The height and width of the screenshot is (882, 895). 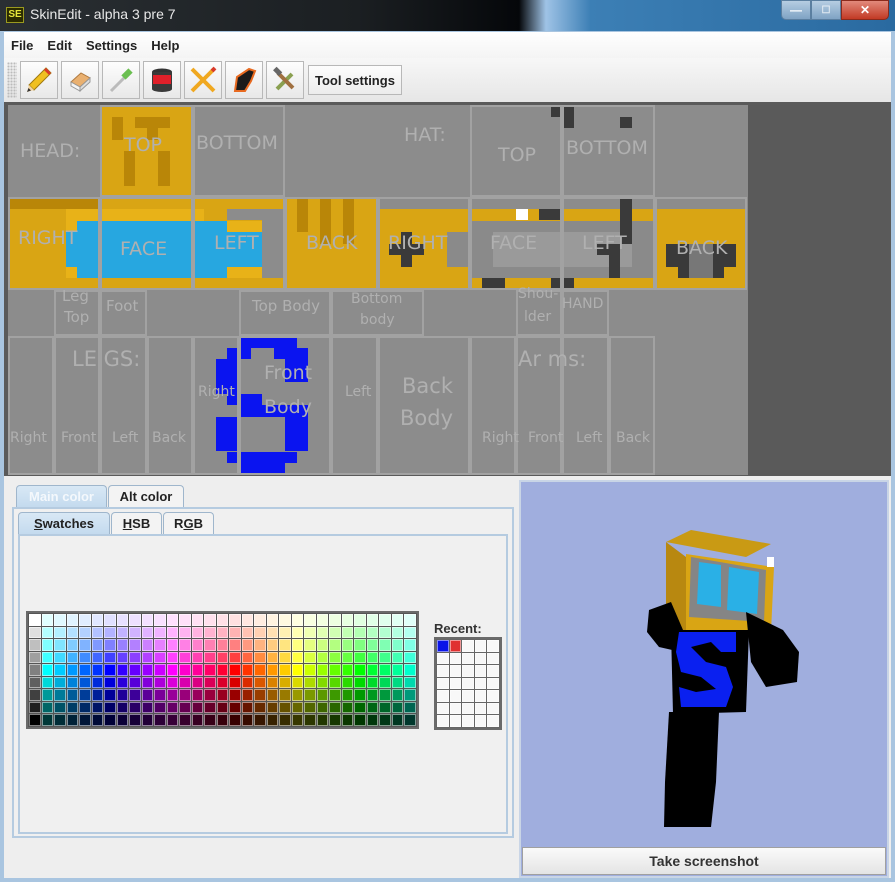 I want to click on tab-swatches: Swatches, so click(x=64, y=523).